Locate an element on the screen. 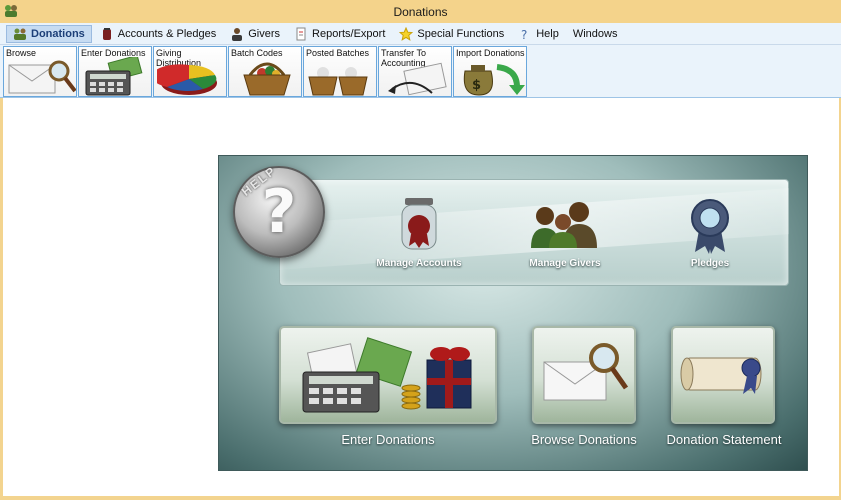 This screenshot has width=841, height=500. giving-distribution-button: Giving Distribution is located at coordinates (190, 71).